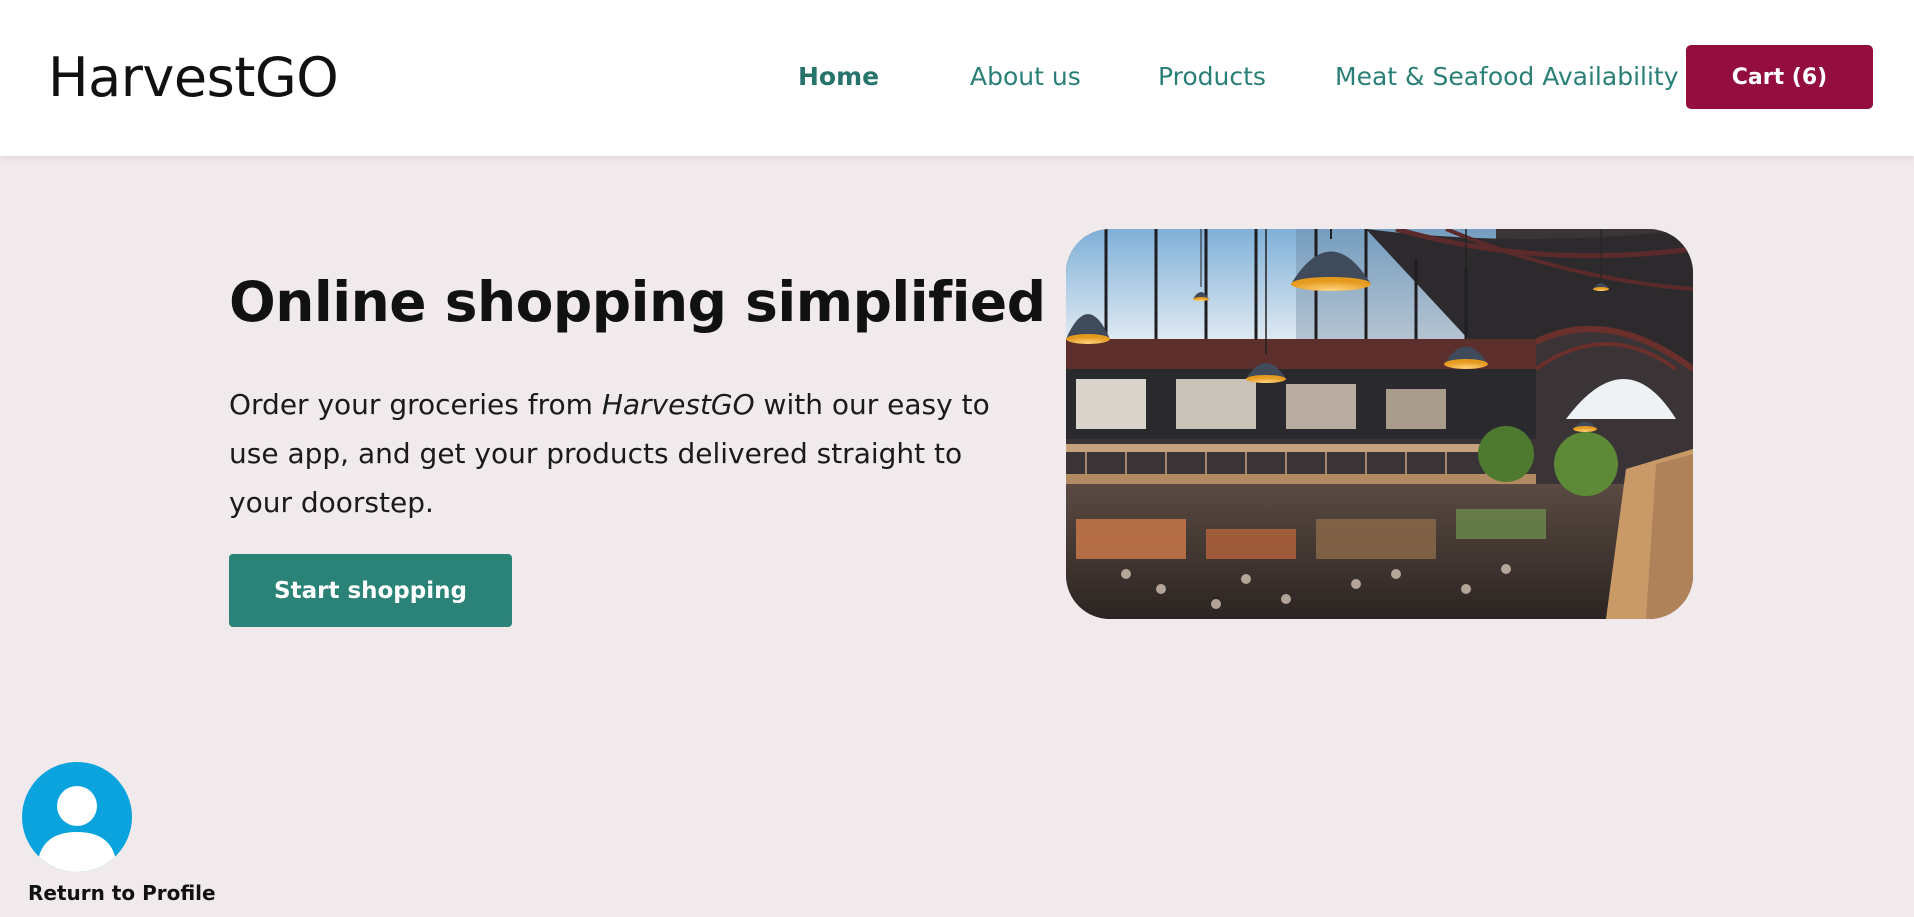  Describe the element at coordinates (637, 302) in the screenshot. I see `hero-title: Online shopping simplified` at that location.